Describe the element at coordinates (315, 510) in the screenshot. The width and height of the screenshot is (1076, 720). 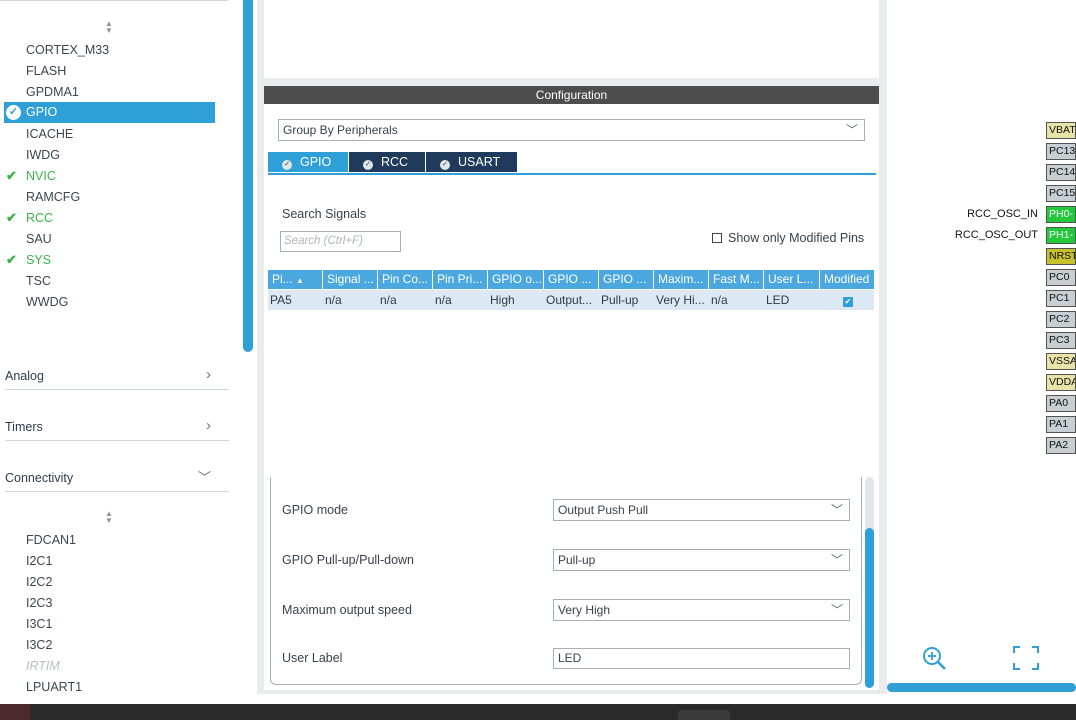
I see `gpio-mode-label: GPIO mode` at that location.